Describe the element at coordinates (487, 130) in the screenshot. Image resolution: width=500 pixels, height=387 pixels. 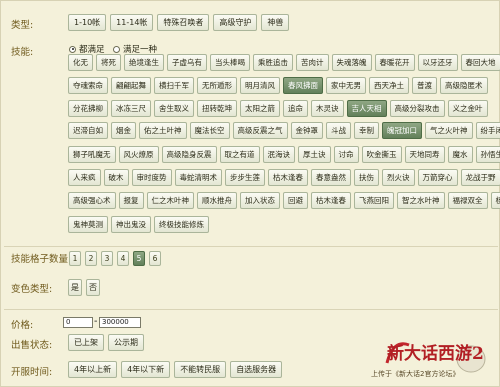
I see `skill-option-button: 纷手闭罚` at that location.